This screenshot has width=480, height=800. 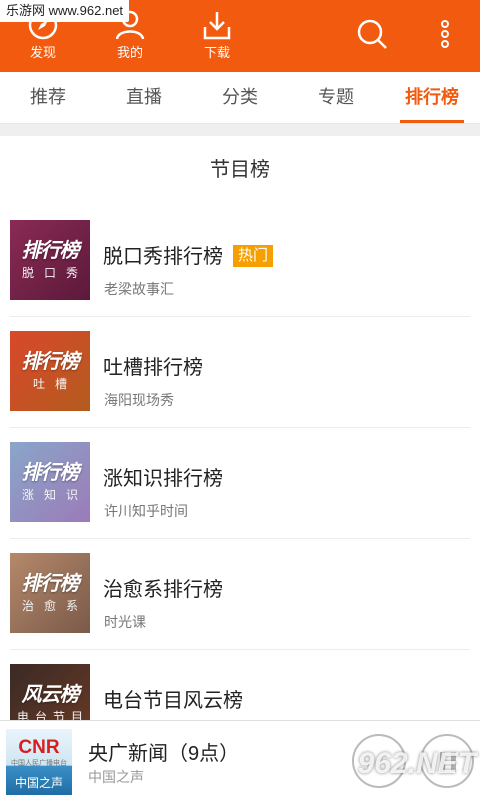 What do you see at coordinates (173, 701) in the screenshot?
I see `ranking-title: 电台节目风云榜` at bounding box center [173, 701].